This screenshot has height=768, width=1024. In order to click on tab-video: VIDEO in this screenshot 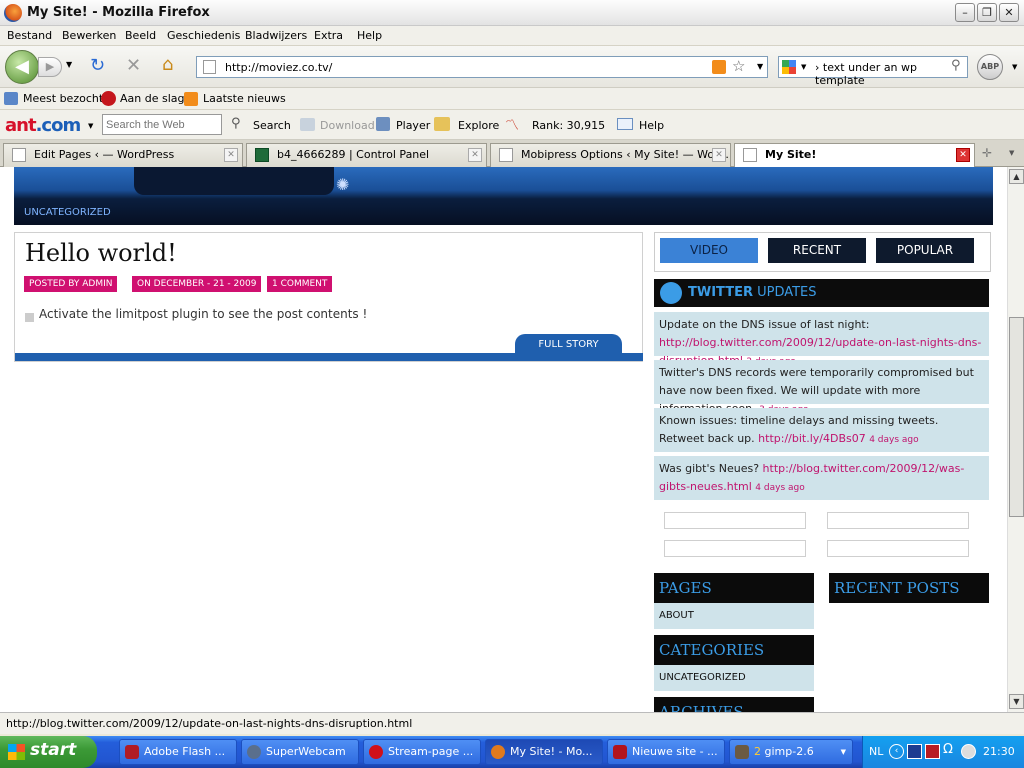, I will do `click(709, 250)`.